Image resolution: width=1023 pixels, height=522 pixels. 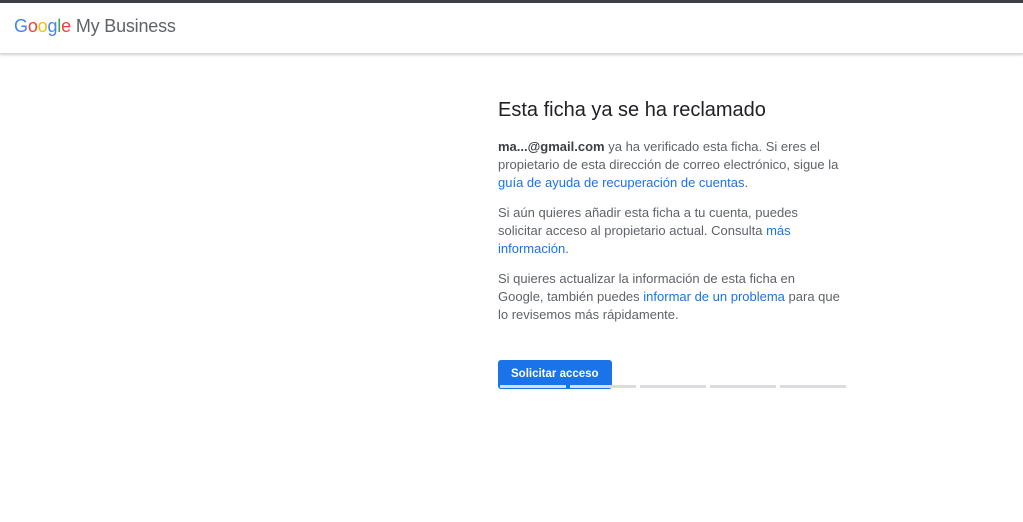 I want to click on progress-stepper, so click(x=673, y=386).